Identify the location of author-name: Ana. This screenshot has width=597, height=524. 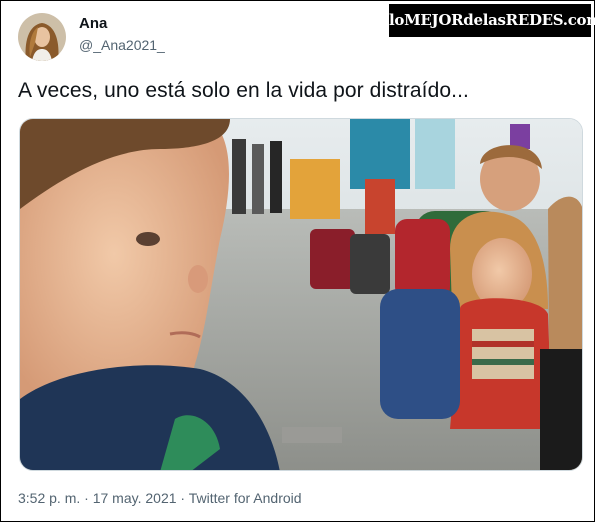
(93, 23).